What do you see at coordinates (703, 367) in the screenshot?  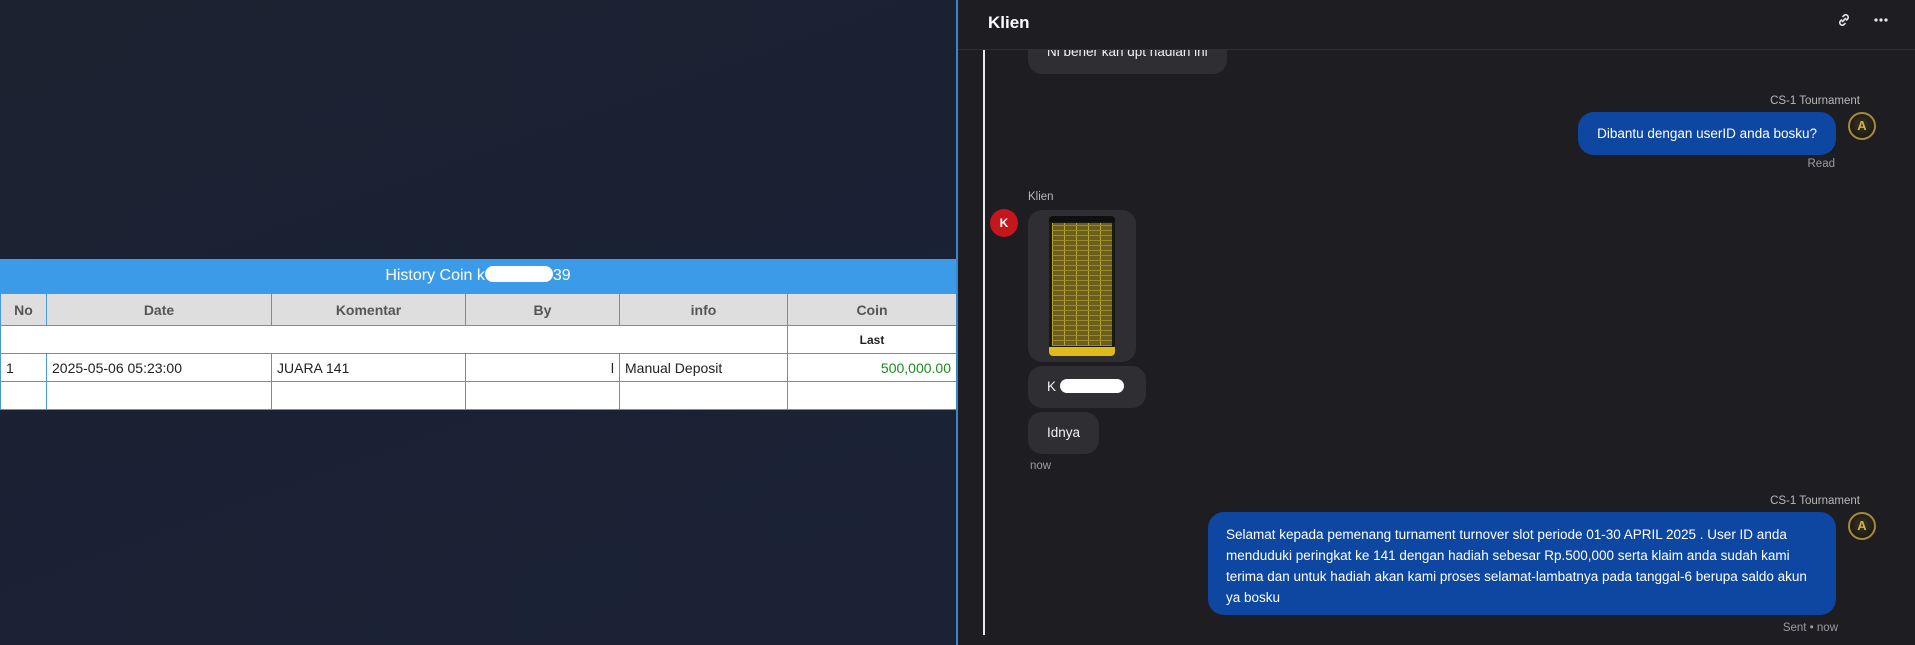 I see `cell-info: Manual Deposit` at bounding box center [703, 367].